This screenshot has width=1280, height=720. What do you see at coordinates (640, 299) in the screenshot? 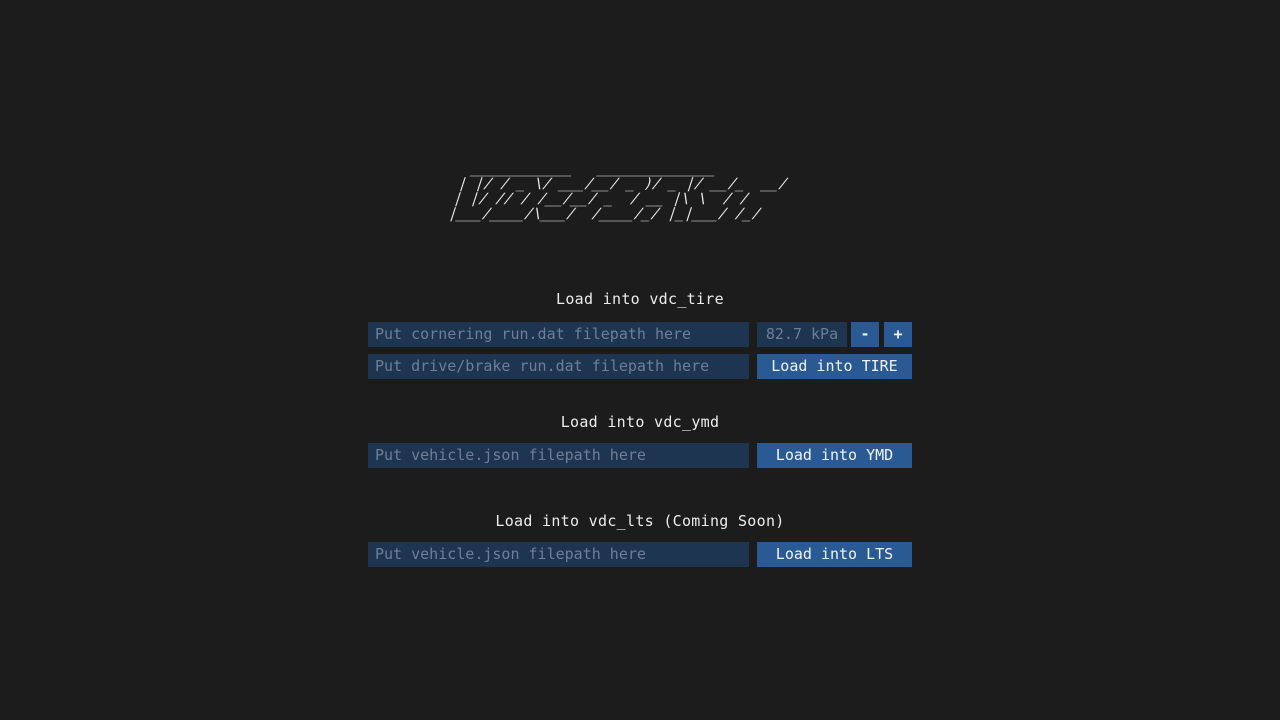
I see `tire-section-title: Load into vdc_tire` at bounding box center [640, 299].